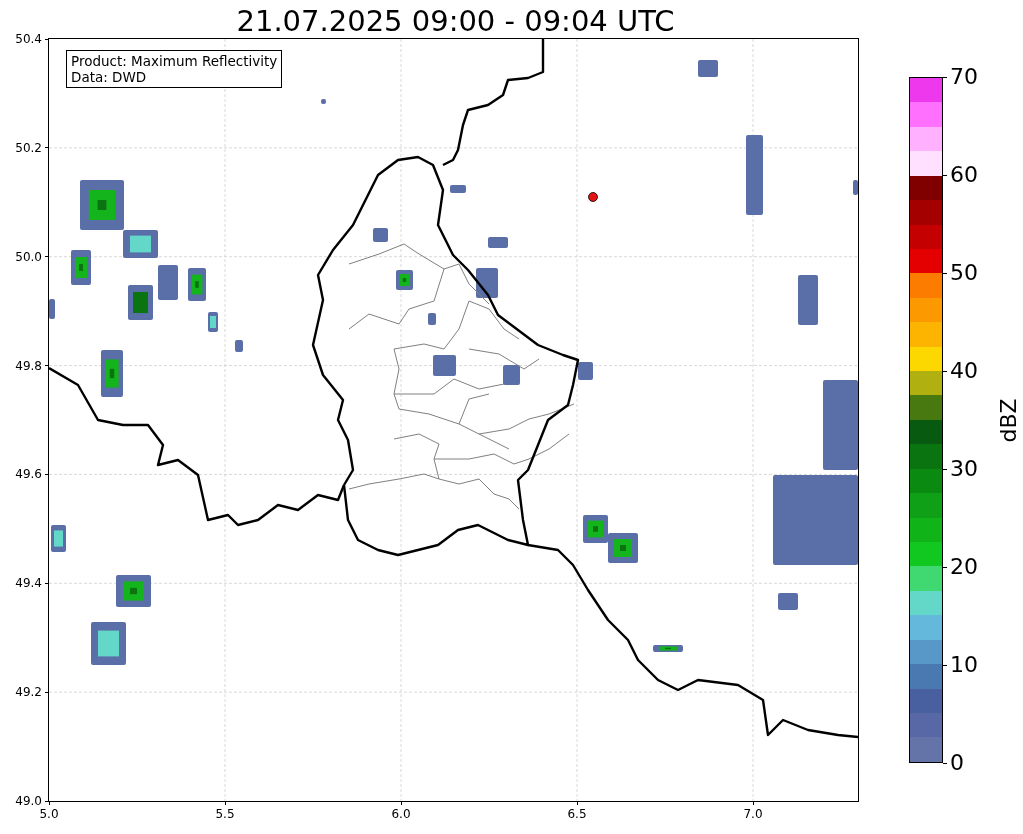 This screenshot has width=1023, height=834. What do you see at coordinates (957, 763) in the screenshot?
I see `colorbar-tick-label: 0` at bounding box center [957, 763].